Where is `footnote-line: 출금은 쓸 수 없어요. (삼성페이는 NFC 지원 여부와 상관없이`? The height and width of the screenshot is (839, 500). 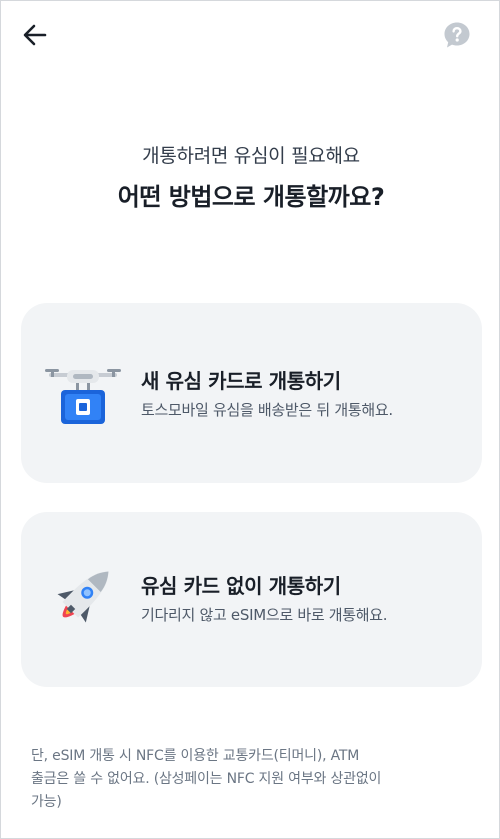
footnote-line: 출금은 쓸 수 없어요. (삼성페이는 NFC 지원 여부와 상관없이 is located at coordinates (206, 779).